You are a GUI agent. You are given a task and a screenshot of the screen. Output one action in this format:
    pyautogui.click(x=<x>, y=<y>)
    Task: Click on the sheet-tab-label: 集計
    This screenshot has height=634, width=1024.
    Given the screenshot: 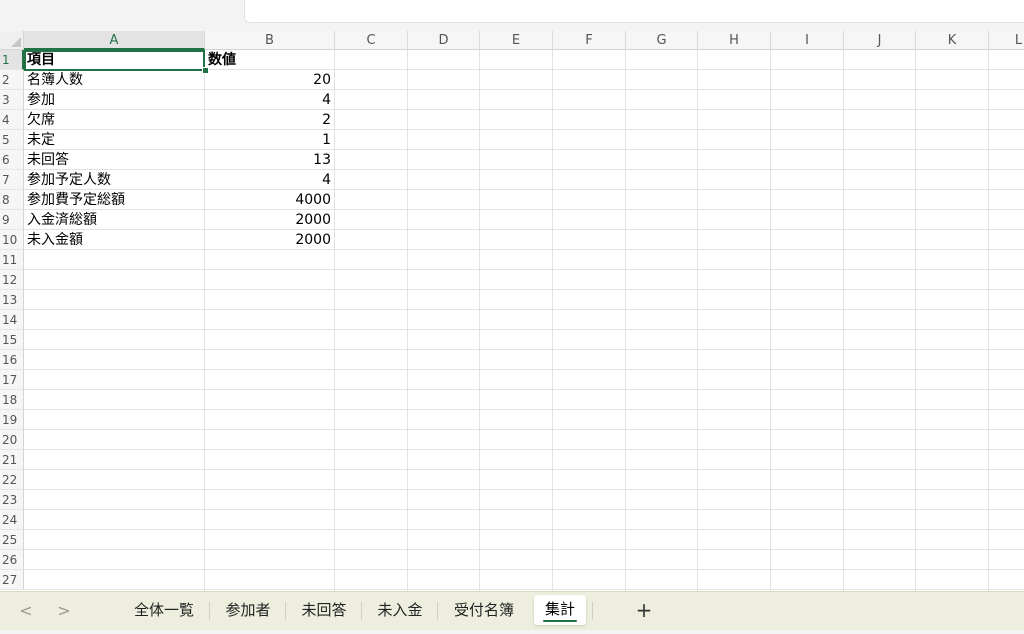 What is the action you would take?
    pyautogui.click(x=559, y=609)
    